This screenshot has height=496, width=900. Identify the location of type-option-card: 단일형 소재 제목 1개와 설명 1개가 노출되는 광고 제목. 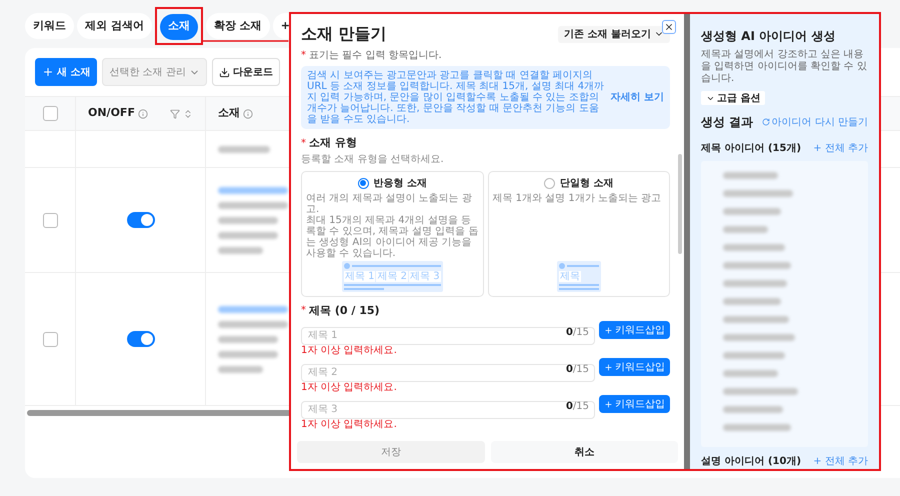
(579, 233).